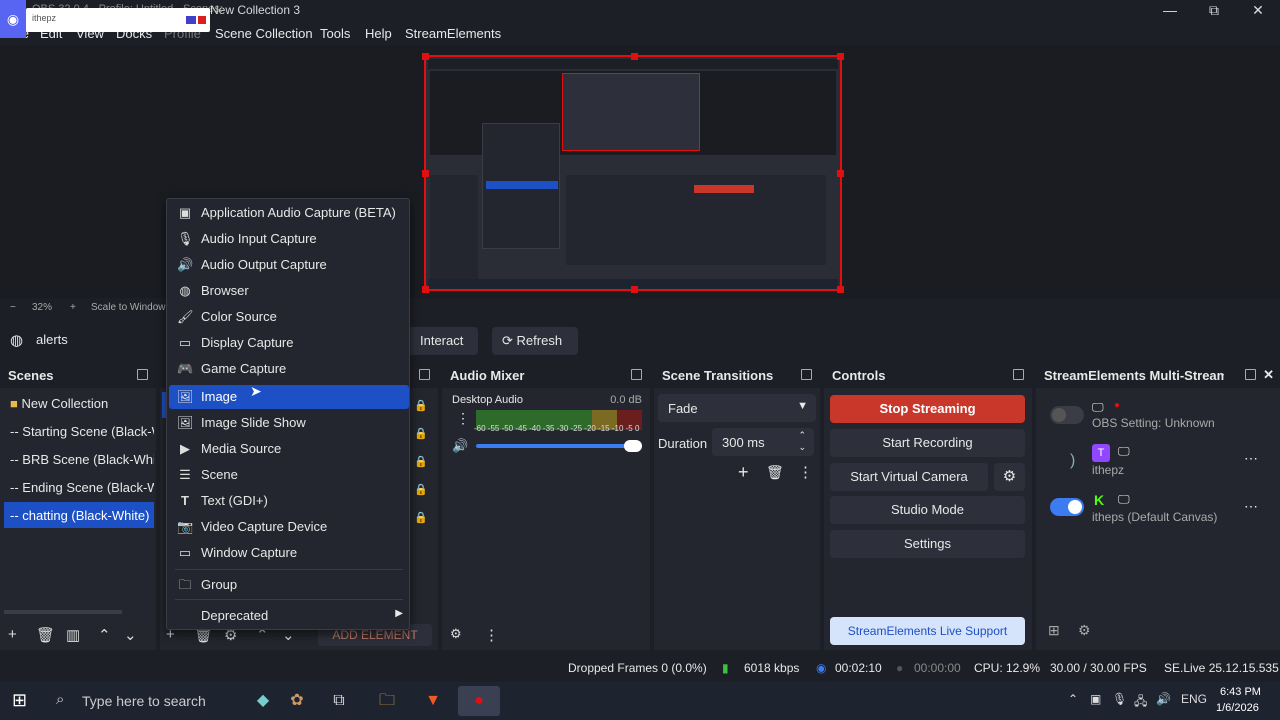 The height and width of the screenshot is (720, 1280). I want to click on volume-slider, so click(559, 446).